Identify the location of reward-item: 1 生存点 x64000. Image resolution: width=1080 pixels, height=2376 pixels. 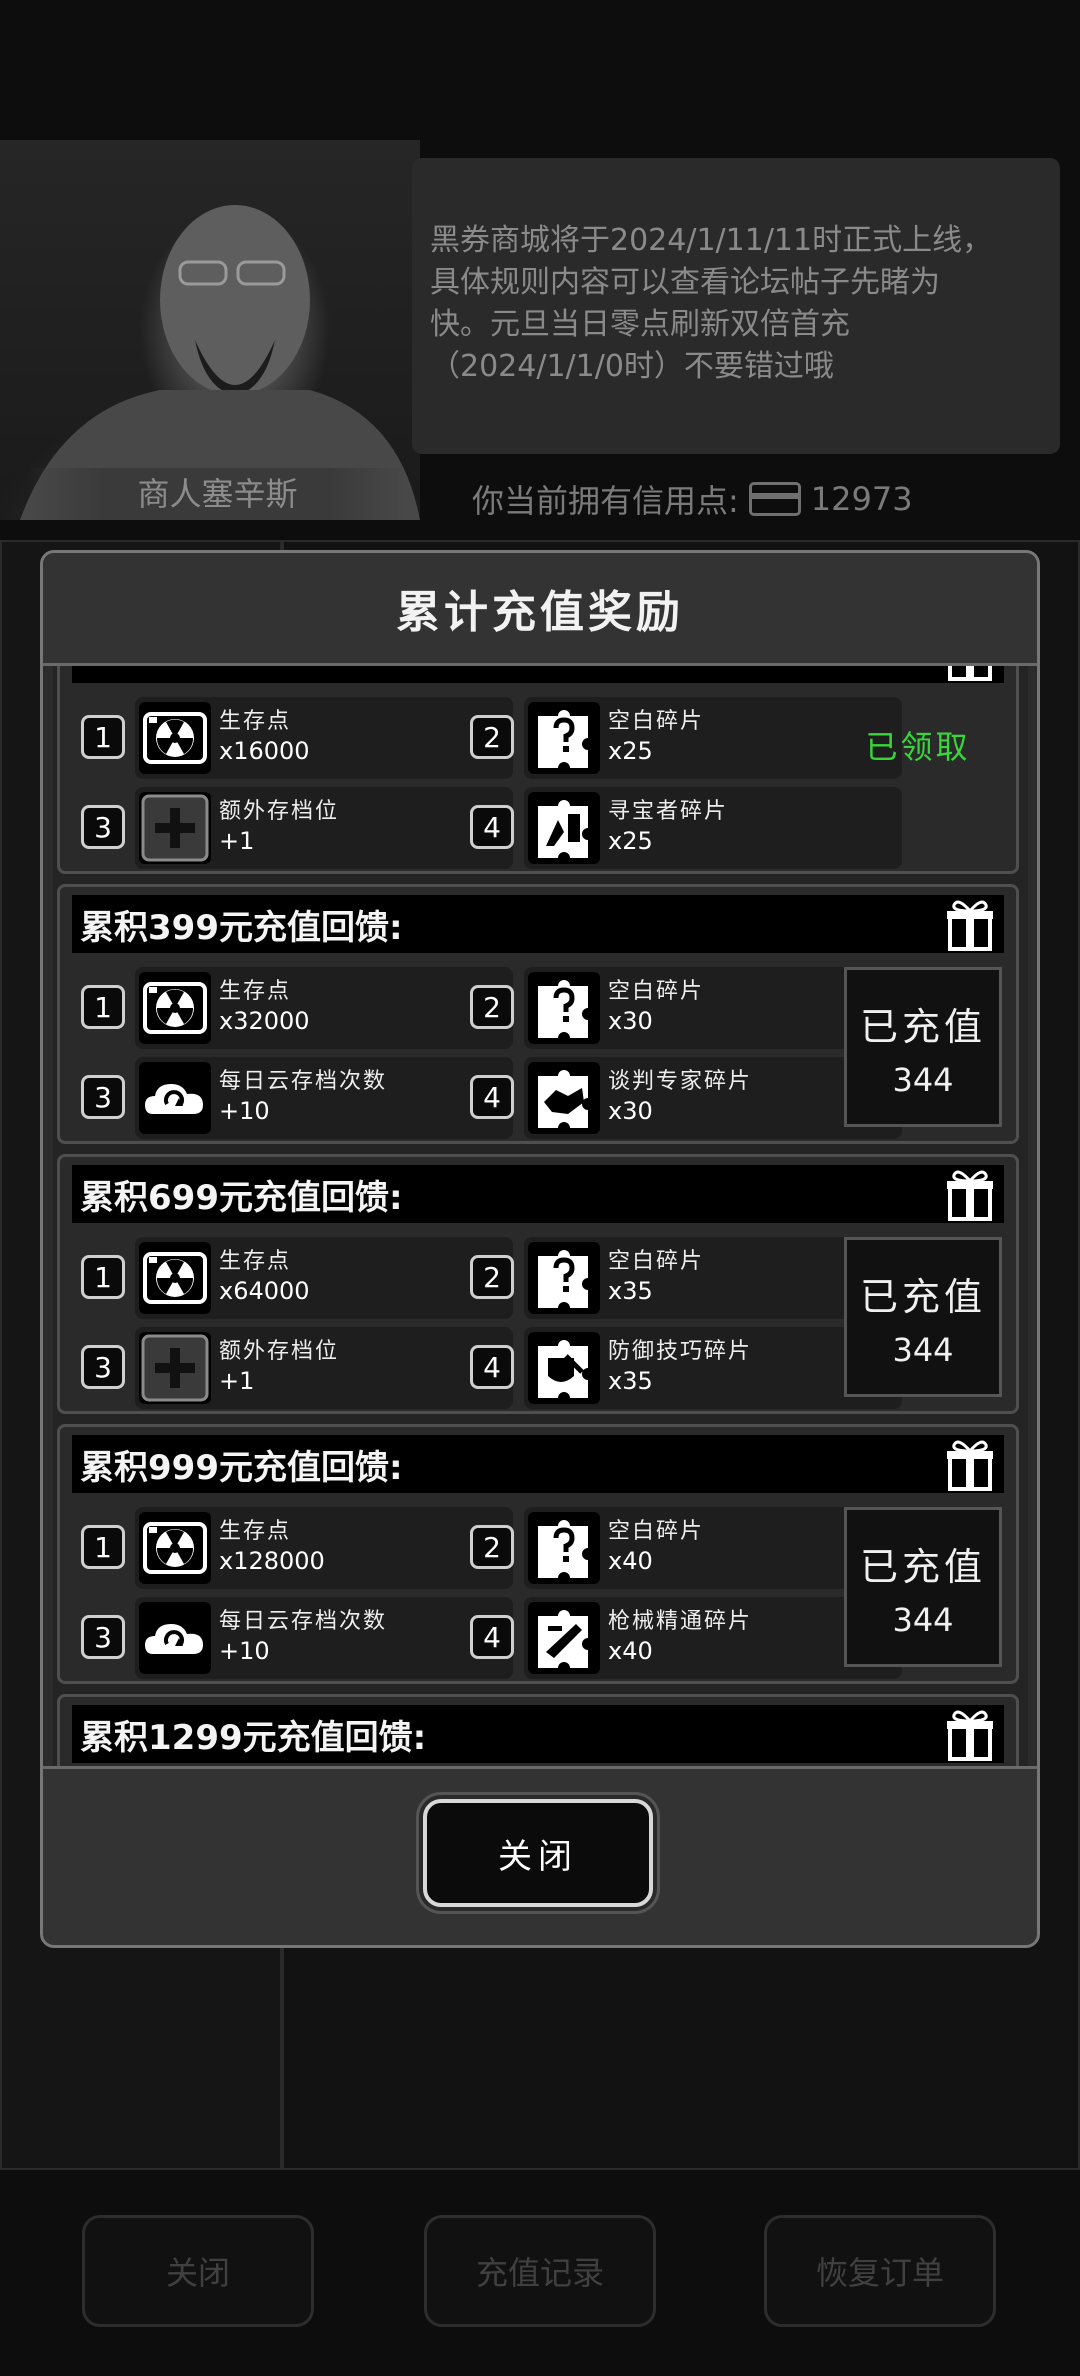
(297, 1278).